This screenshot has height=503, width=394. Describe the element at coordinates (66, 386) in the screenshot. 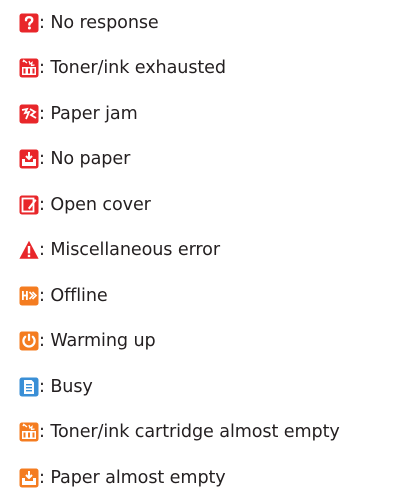

I see `legend-label: : Busy` at that location.